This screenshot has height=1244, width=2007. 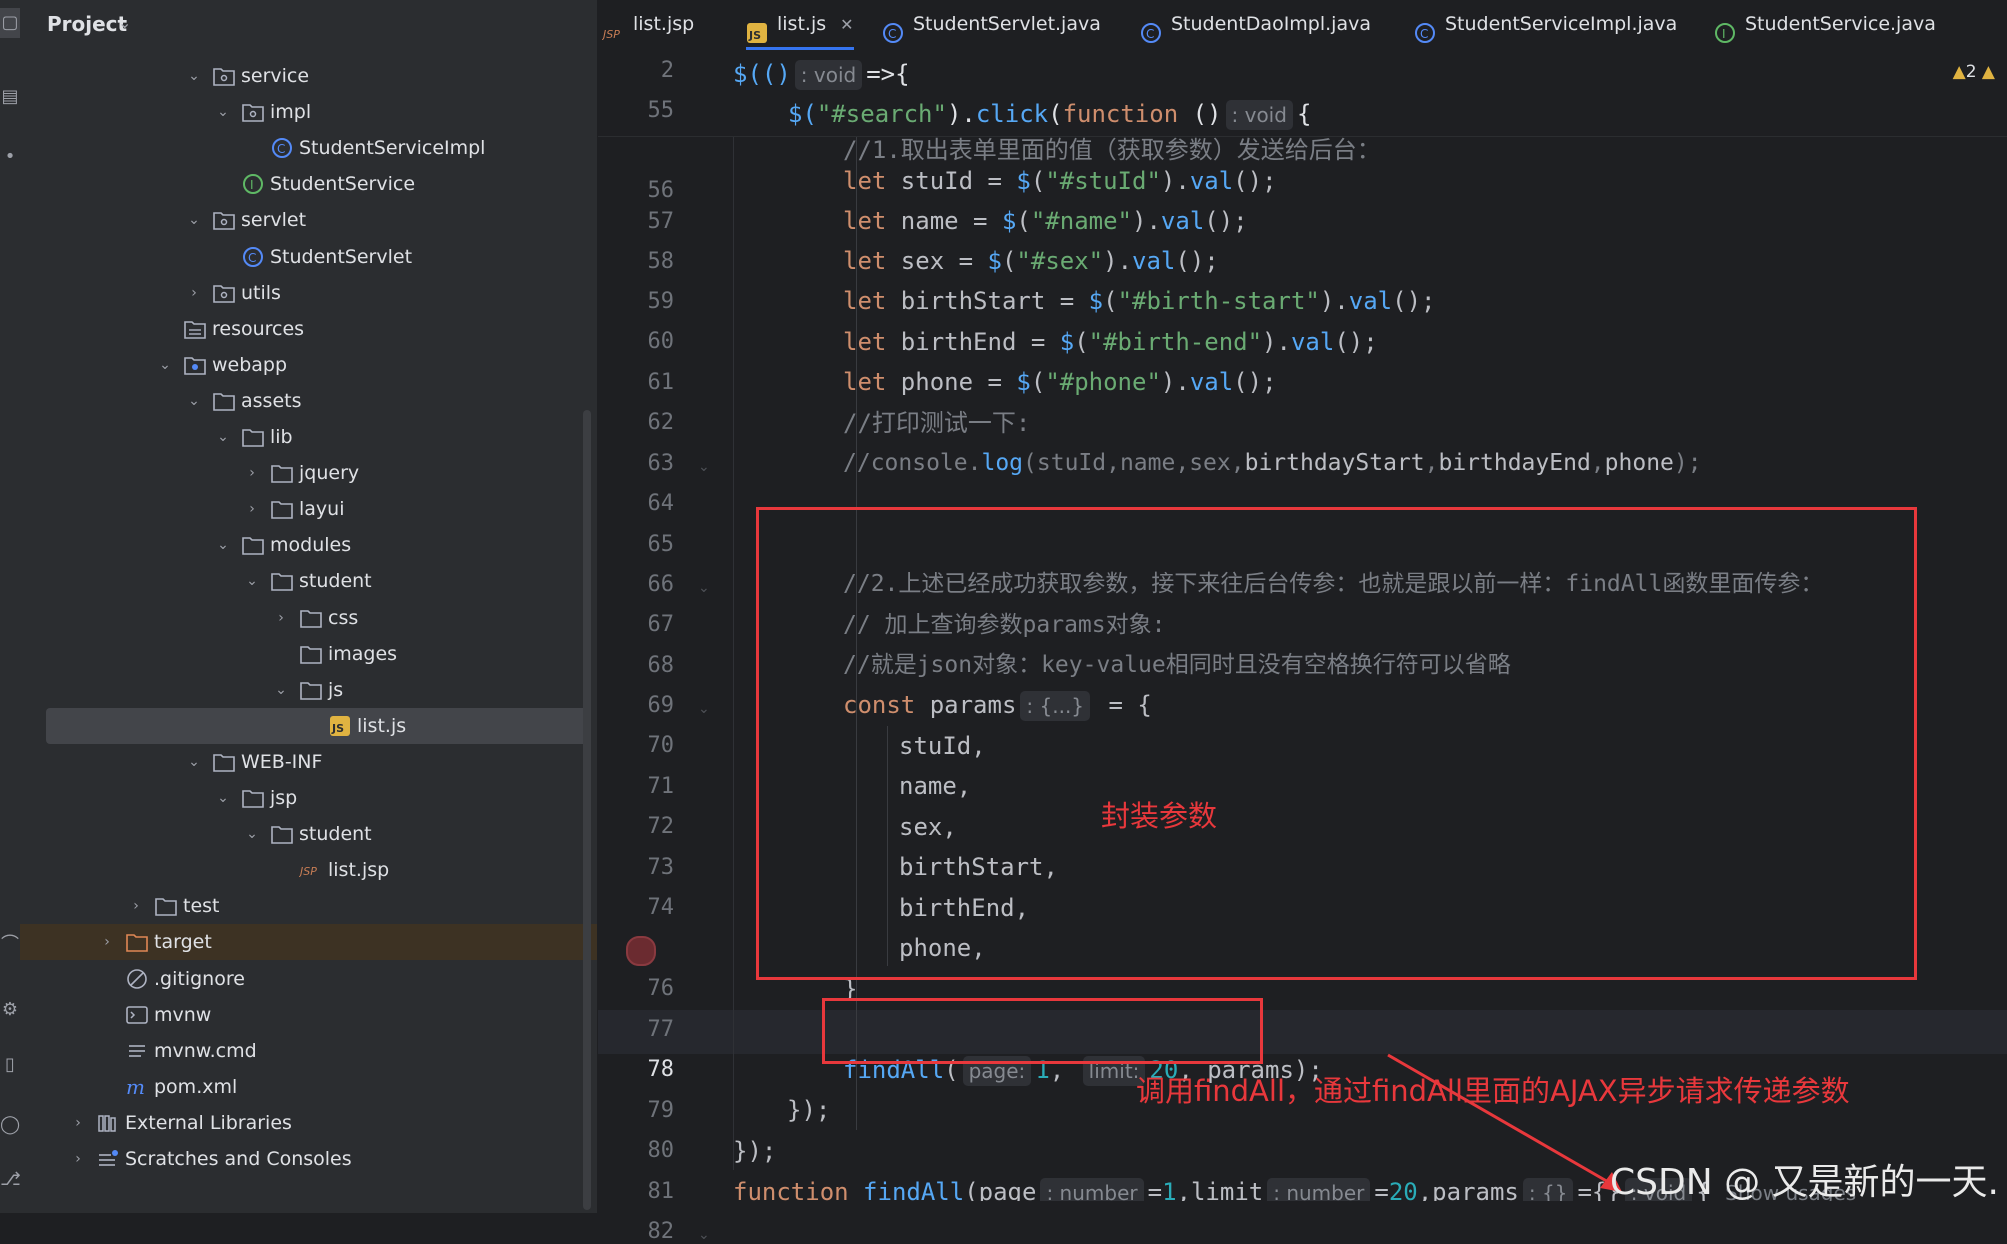 I want to click on project-tool-icon: ▢, so click(x=10, y=23).